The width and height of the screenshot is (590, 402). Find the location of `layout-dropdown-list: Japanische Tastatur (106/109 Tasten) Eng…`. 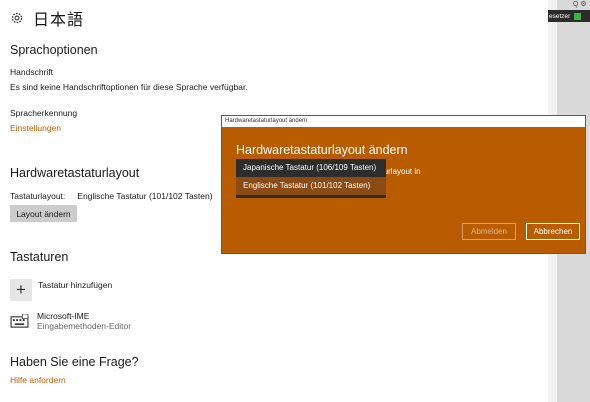

layout-dropdown-list: Japanische Tastatur (106/109 Tasten) Eng… is located at coordinates (311, 178).